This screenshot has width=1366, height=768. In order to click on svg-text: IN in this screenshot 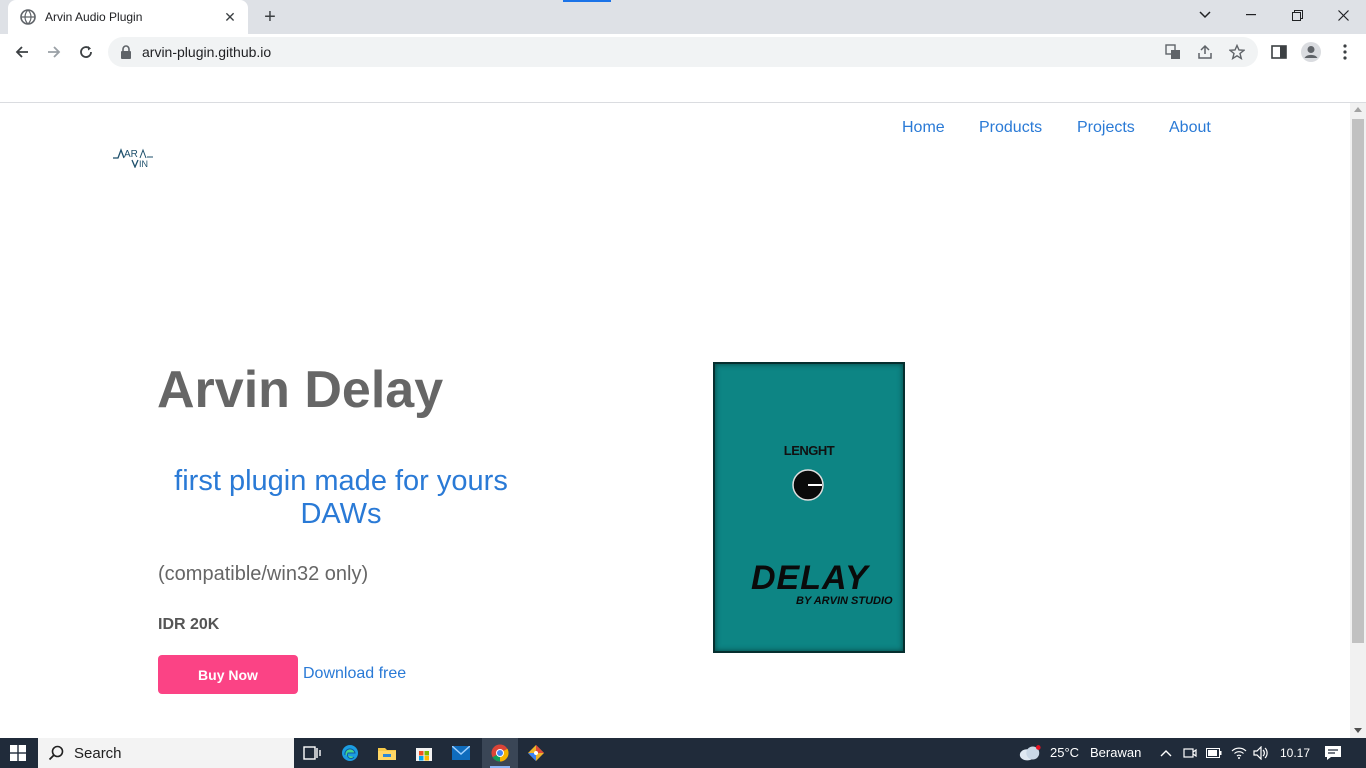, I will do `click(143, 163)`.